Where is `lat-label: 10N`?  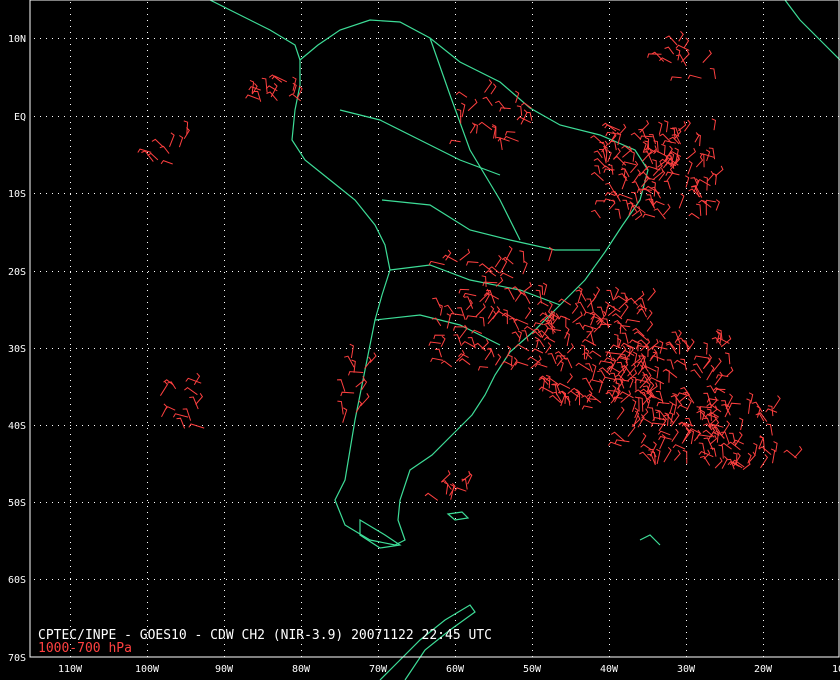
lat-label: 10N is located at coordinates (17, 39).